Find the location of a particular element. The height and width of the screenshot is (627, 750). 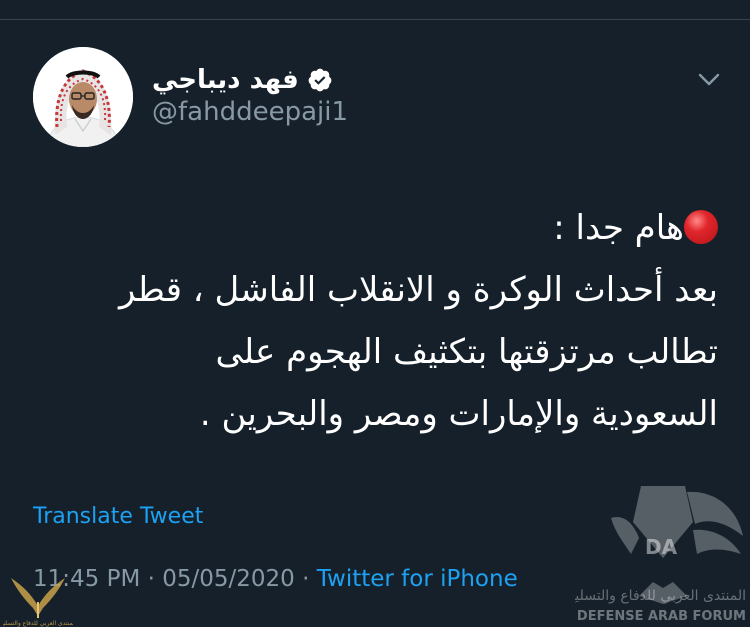

tweet-line: تطالب مرتزقتها بتكثيف الهجوم على is located at coordinates (466, 352).